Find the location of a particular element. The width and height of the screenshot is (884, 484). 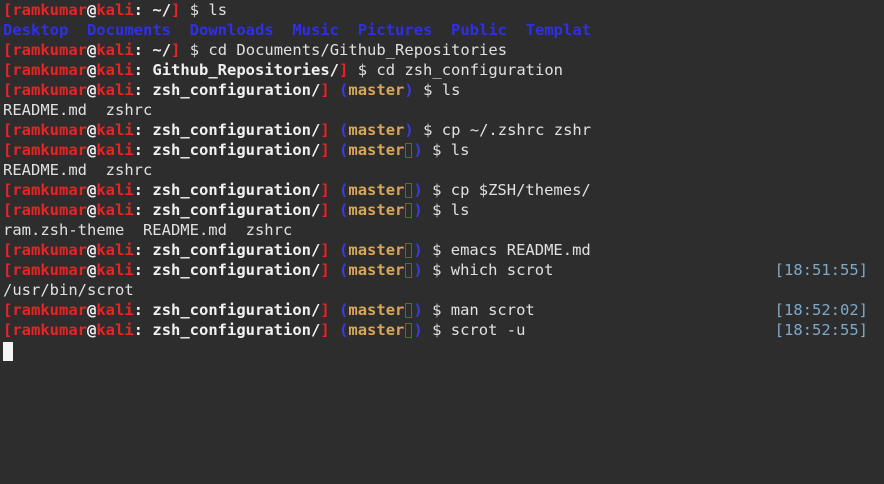

command-text: scrot -u is located at coordinates (488, 330).